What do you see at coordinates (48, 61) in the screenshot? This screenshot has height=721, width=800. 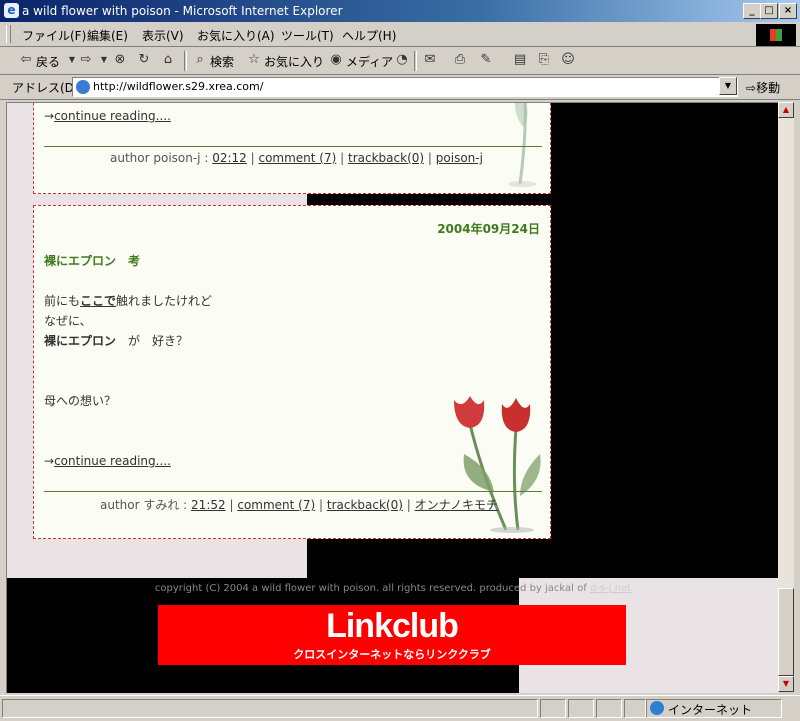 I see `back-button: 戻る` at bounding box center [48, 61].